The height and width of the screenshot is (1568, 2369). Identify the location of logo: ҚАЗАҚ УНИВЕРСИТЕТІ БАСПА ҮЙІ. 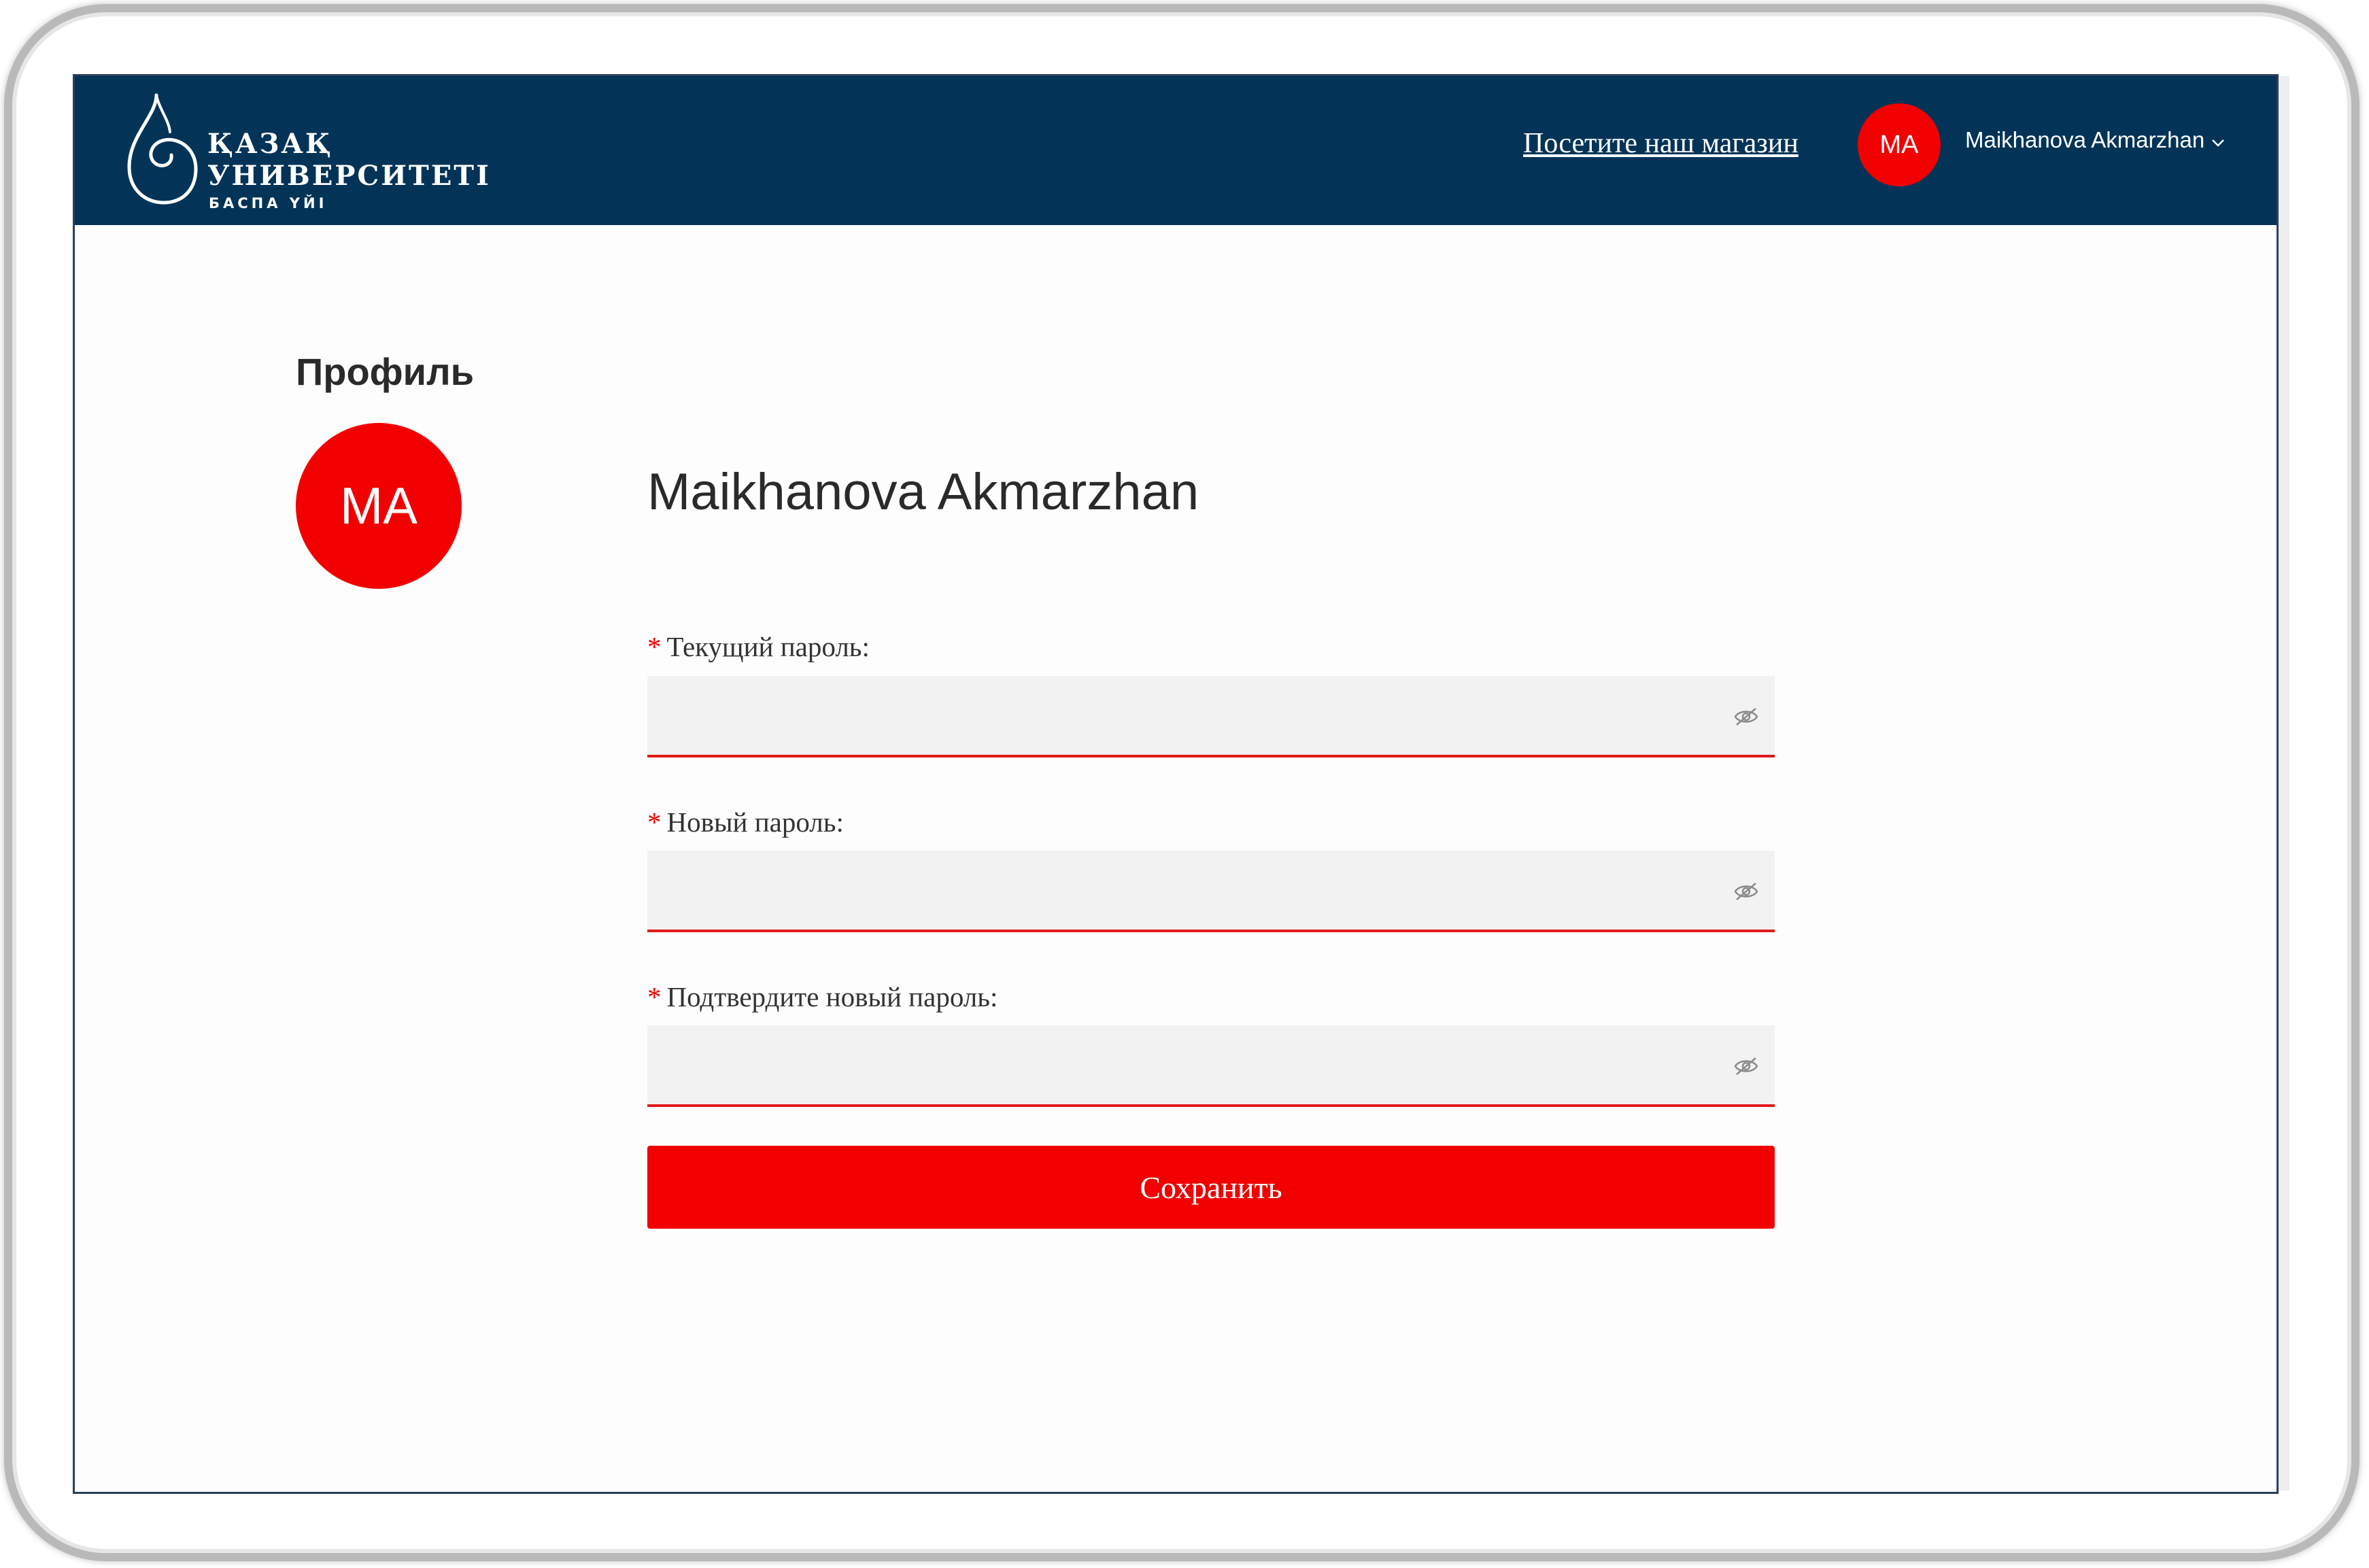
(302, 149).